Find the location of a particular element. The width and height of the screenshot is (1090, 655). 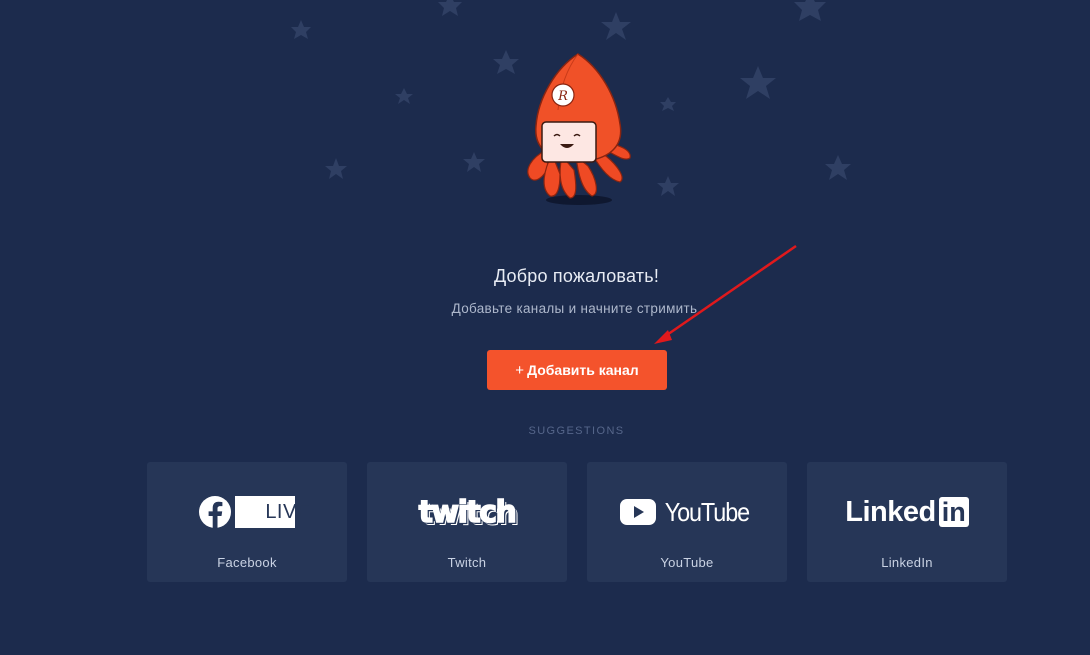

suggestion-card-youtube: YouTube YouTube is located at coordinates (687, 522).